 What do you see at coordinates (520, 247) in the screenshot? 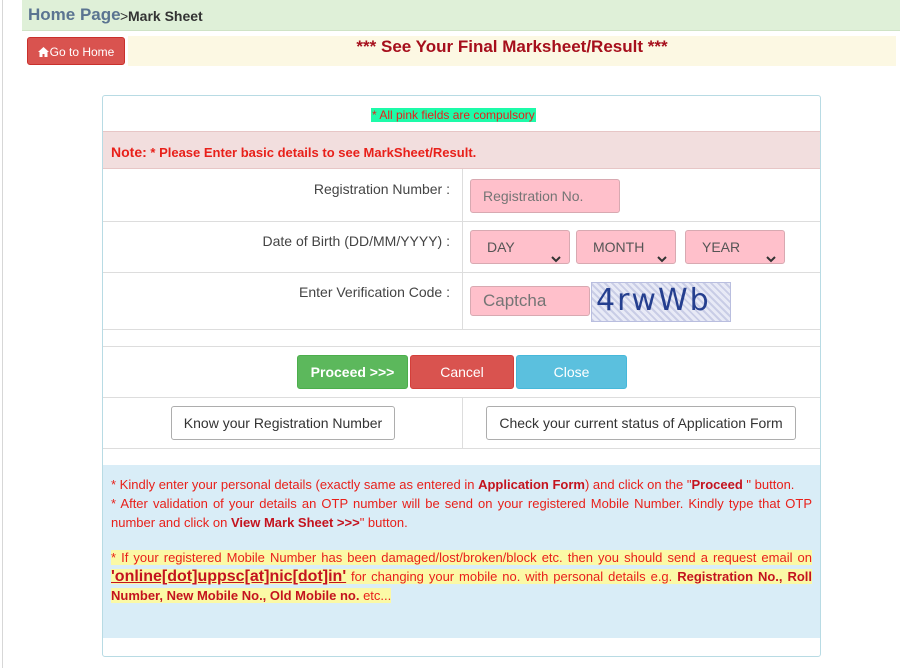
I see `dob-day-select: DAY` at bounding box center [520, 247].